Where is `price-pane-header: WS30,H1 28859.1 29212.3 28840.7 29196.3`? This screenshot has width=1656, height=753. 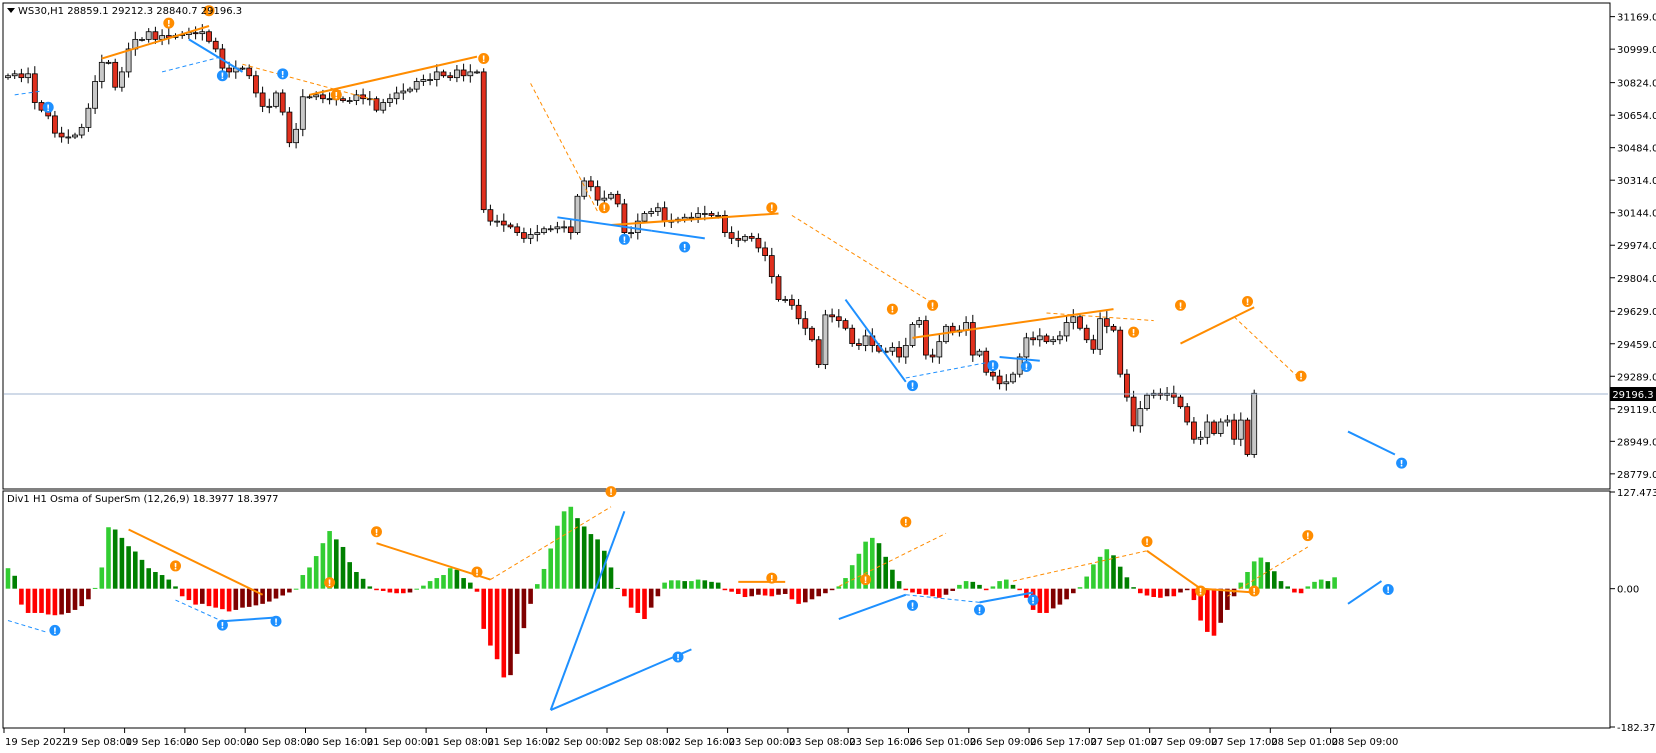 price-pane-header: WS30,H1 28859.1 29212.3 28840.7 29196.3 is located at coordinates (130, 11).